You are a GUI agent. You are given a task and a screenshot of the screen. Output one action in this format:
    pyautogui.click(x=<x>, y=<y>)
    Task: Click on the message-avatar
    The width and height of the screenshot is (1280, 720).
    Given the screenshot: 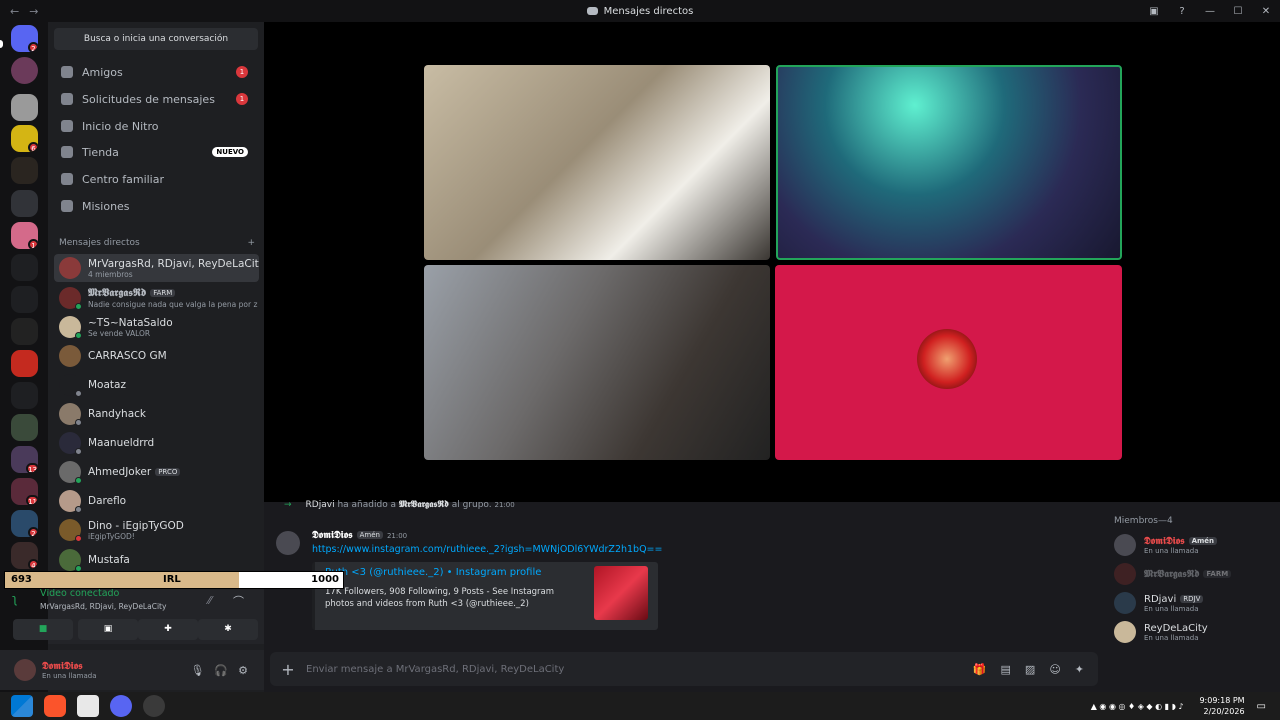 What is the action you would take?
    pyautogui.click(x=288, y=543)
    